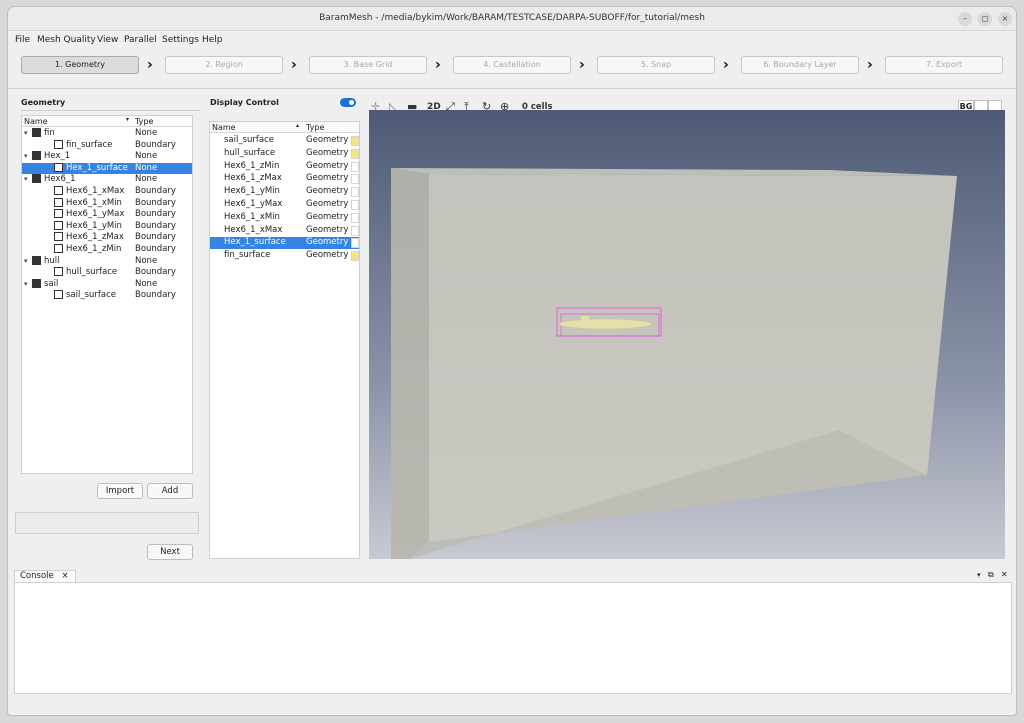 This screenshot has width=1024, height=723. I want to click on display-row: hull_surface Geometry, so click(284, 154).